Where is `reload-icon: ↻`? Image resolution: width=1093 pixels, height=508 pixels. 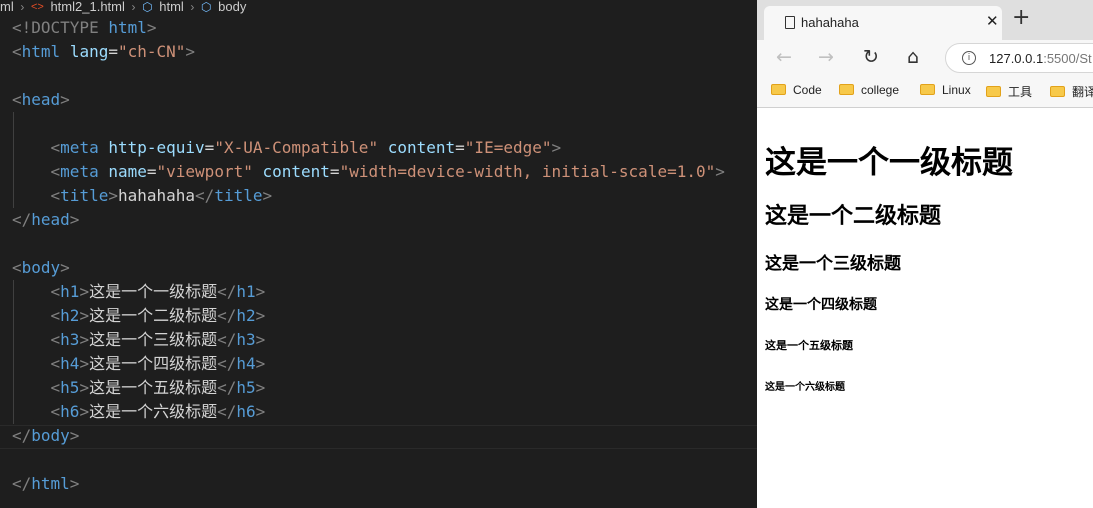
reload-icon: ↻ is located at coordinates (871, 57).